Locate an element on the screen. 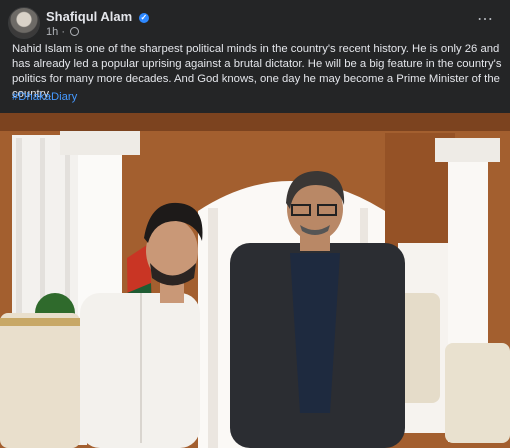  post-header: Shafiqul Alam ✓ 1h · ⋯ is located at coordinates (255, 23).